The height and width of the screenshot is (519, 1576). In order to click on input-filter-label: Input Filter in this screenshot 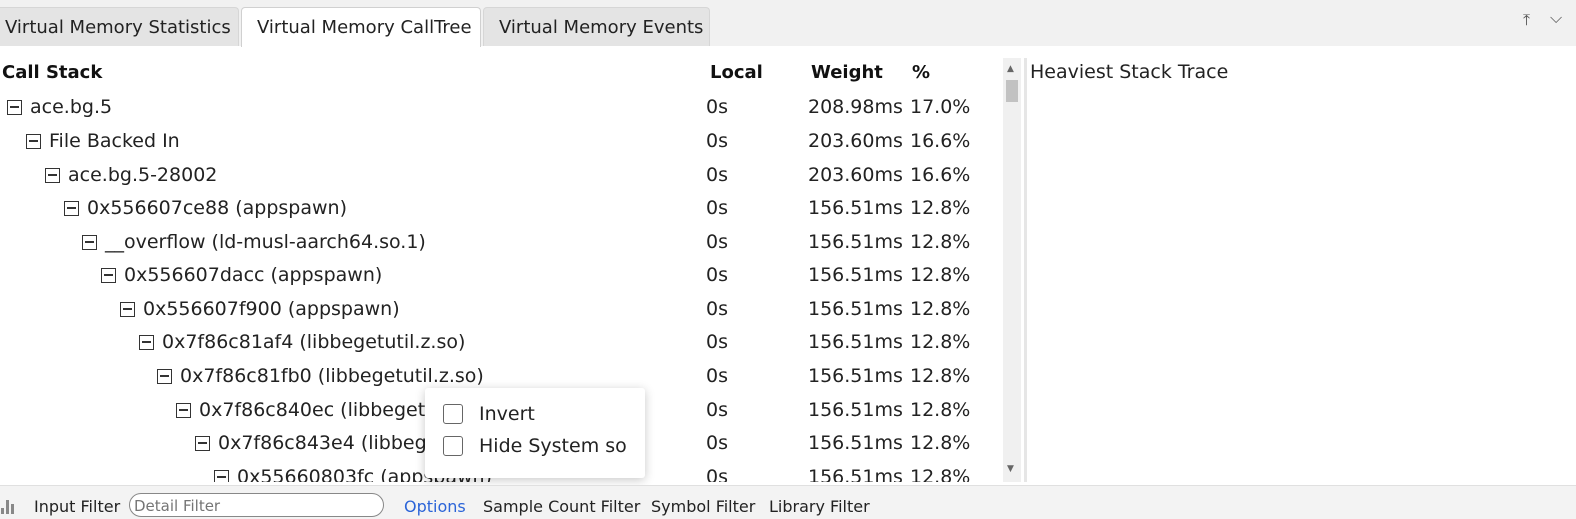, I will do `click(77, 506)`.